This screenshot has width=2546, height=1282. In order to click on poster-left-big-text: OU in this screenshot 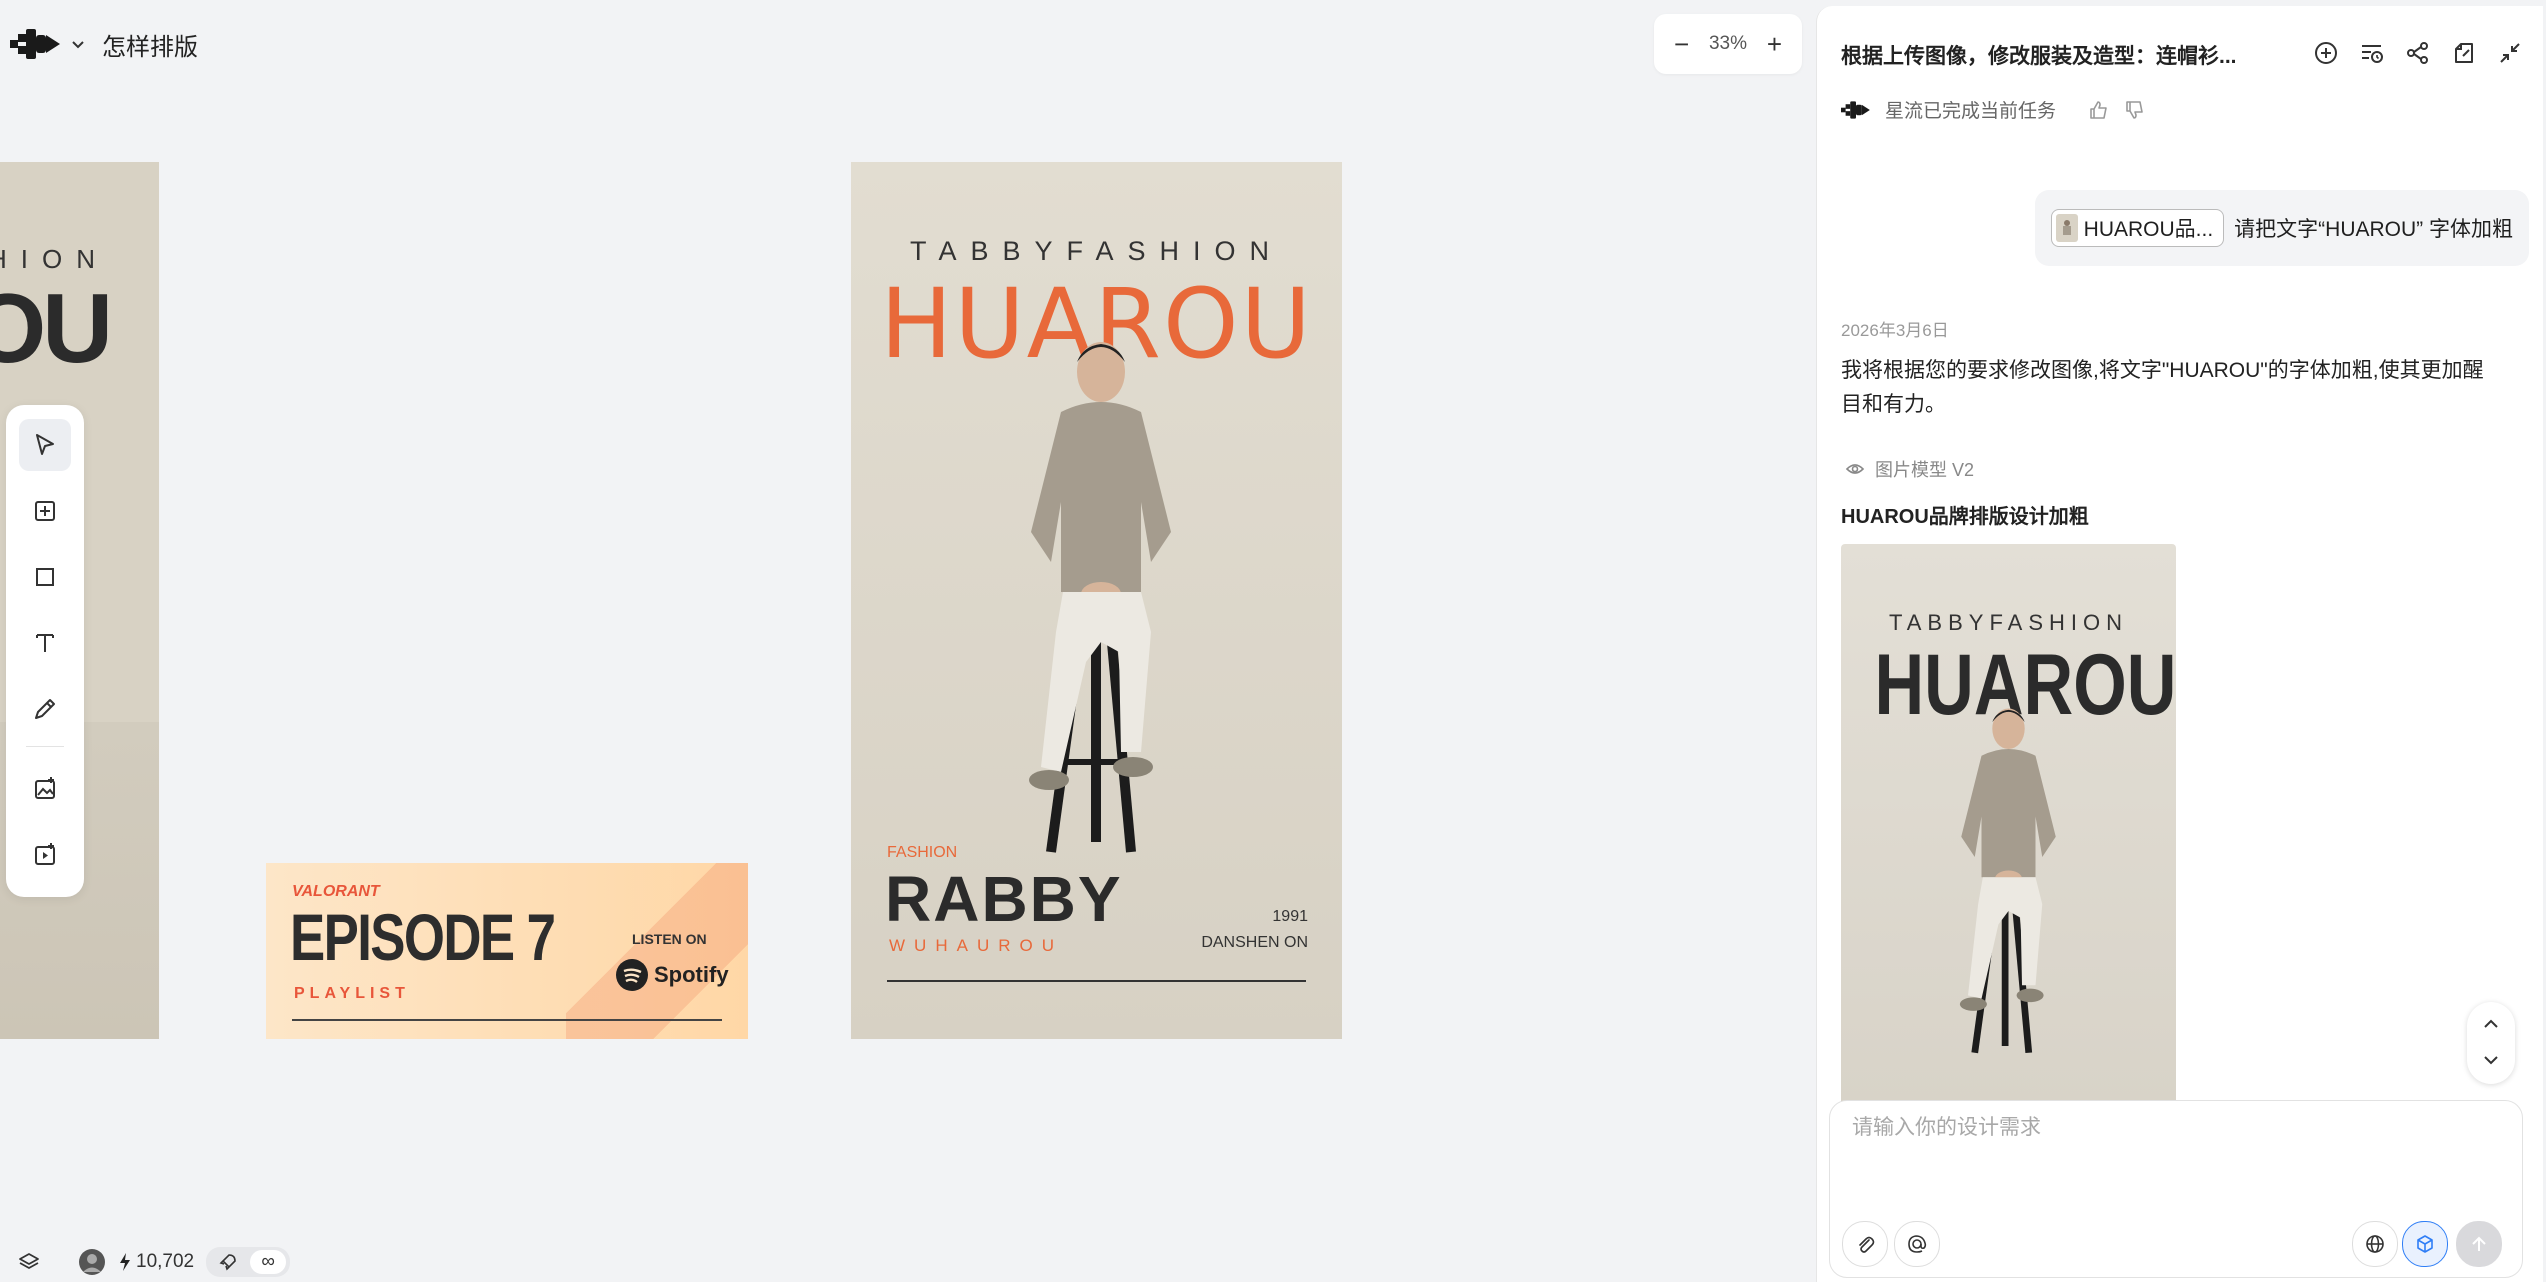, I will do `click(56, 328)`.